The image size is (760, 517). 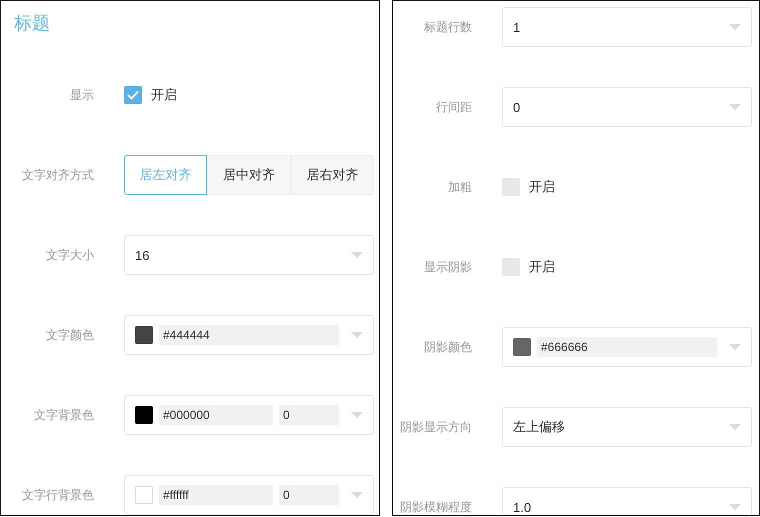 I want to click on hex-field: #000000, so click(x=216, y=415).